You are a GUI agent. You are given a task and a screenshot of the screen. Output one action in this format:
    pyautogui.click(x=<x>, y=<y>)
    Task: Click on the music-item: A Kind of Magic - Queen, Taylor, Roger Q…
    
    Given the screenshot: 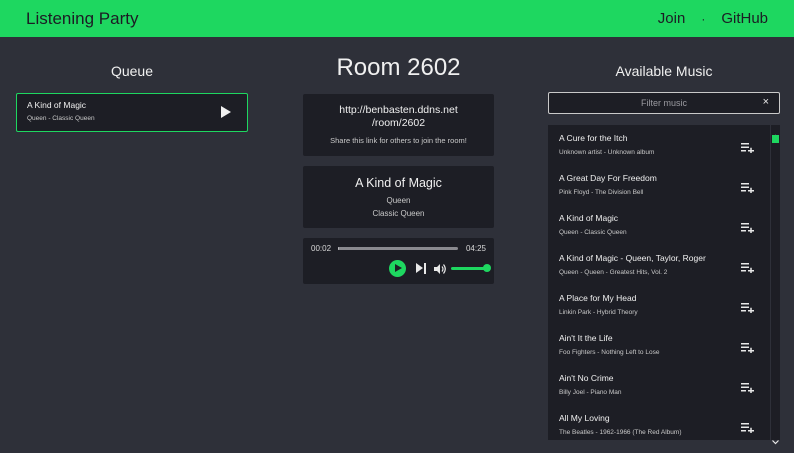 What is the action you would take?
    pyautogui.click(x=659, y=265)
    